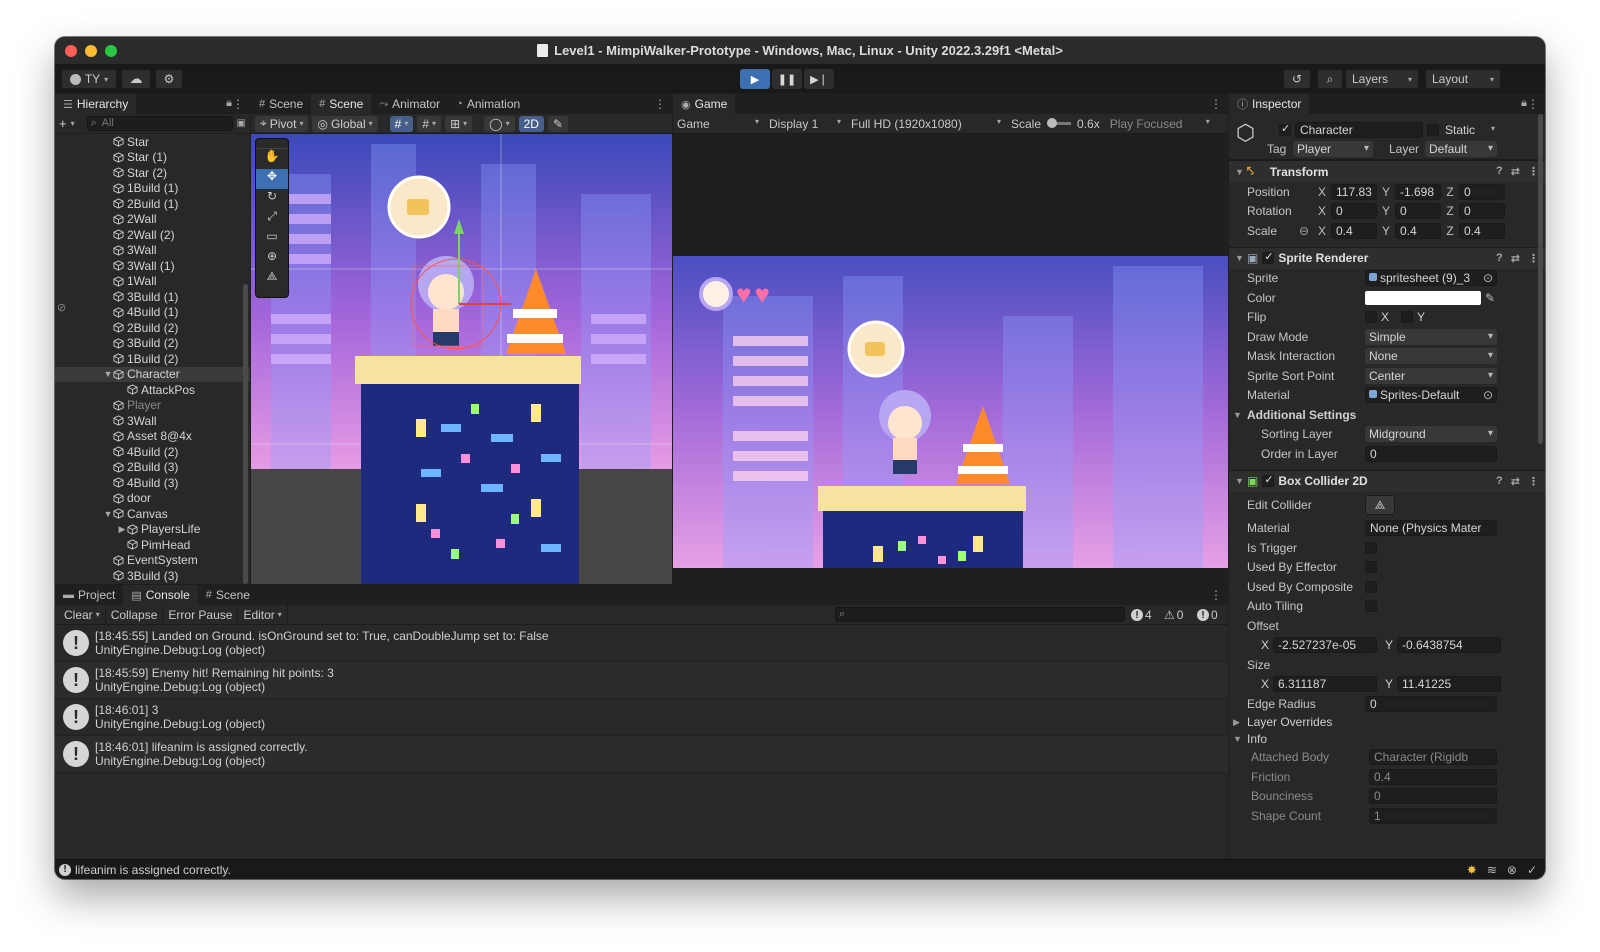 The image size is (1600, 952). I want to click on hand-tool-button: ✋, so click(272, 159).